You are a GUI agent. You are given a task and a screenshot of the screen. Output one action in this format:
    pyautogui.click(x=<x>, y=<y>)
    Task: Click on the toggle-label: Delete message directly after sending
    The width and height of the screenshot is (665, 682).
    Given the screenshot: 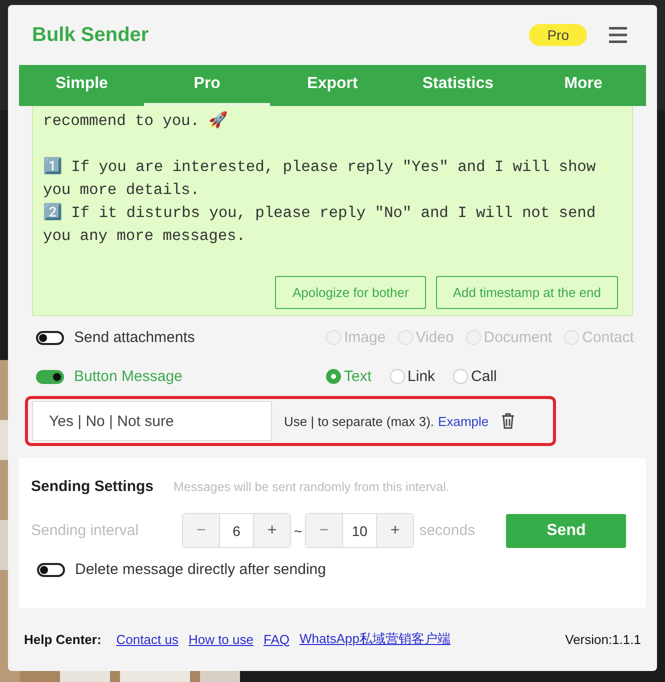 What is the action you would take?
    pyautogui.click(x=200, y=569)
    